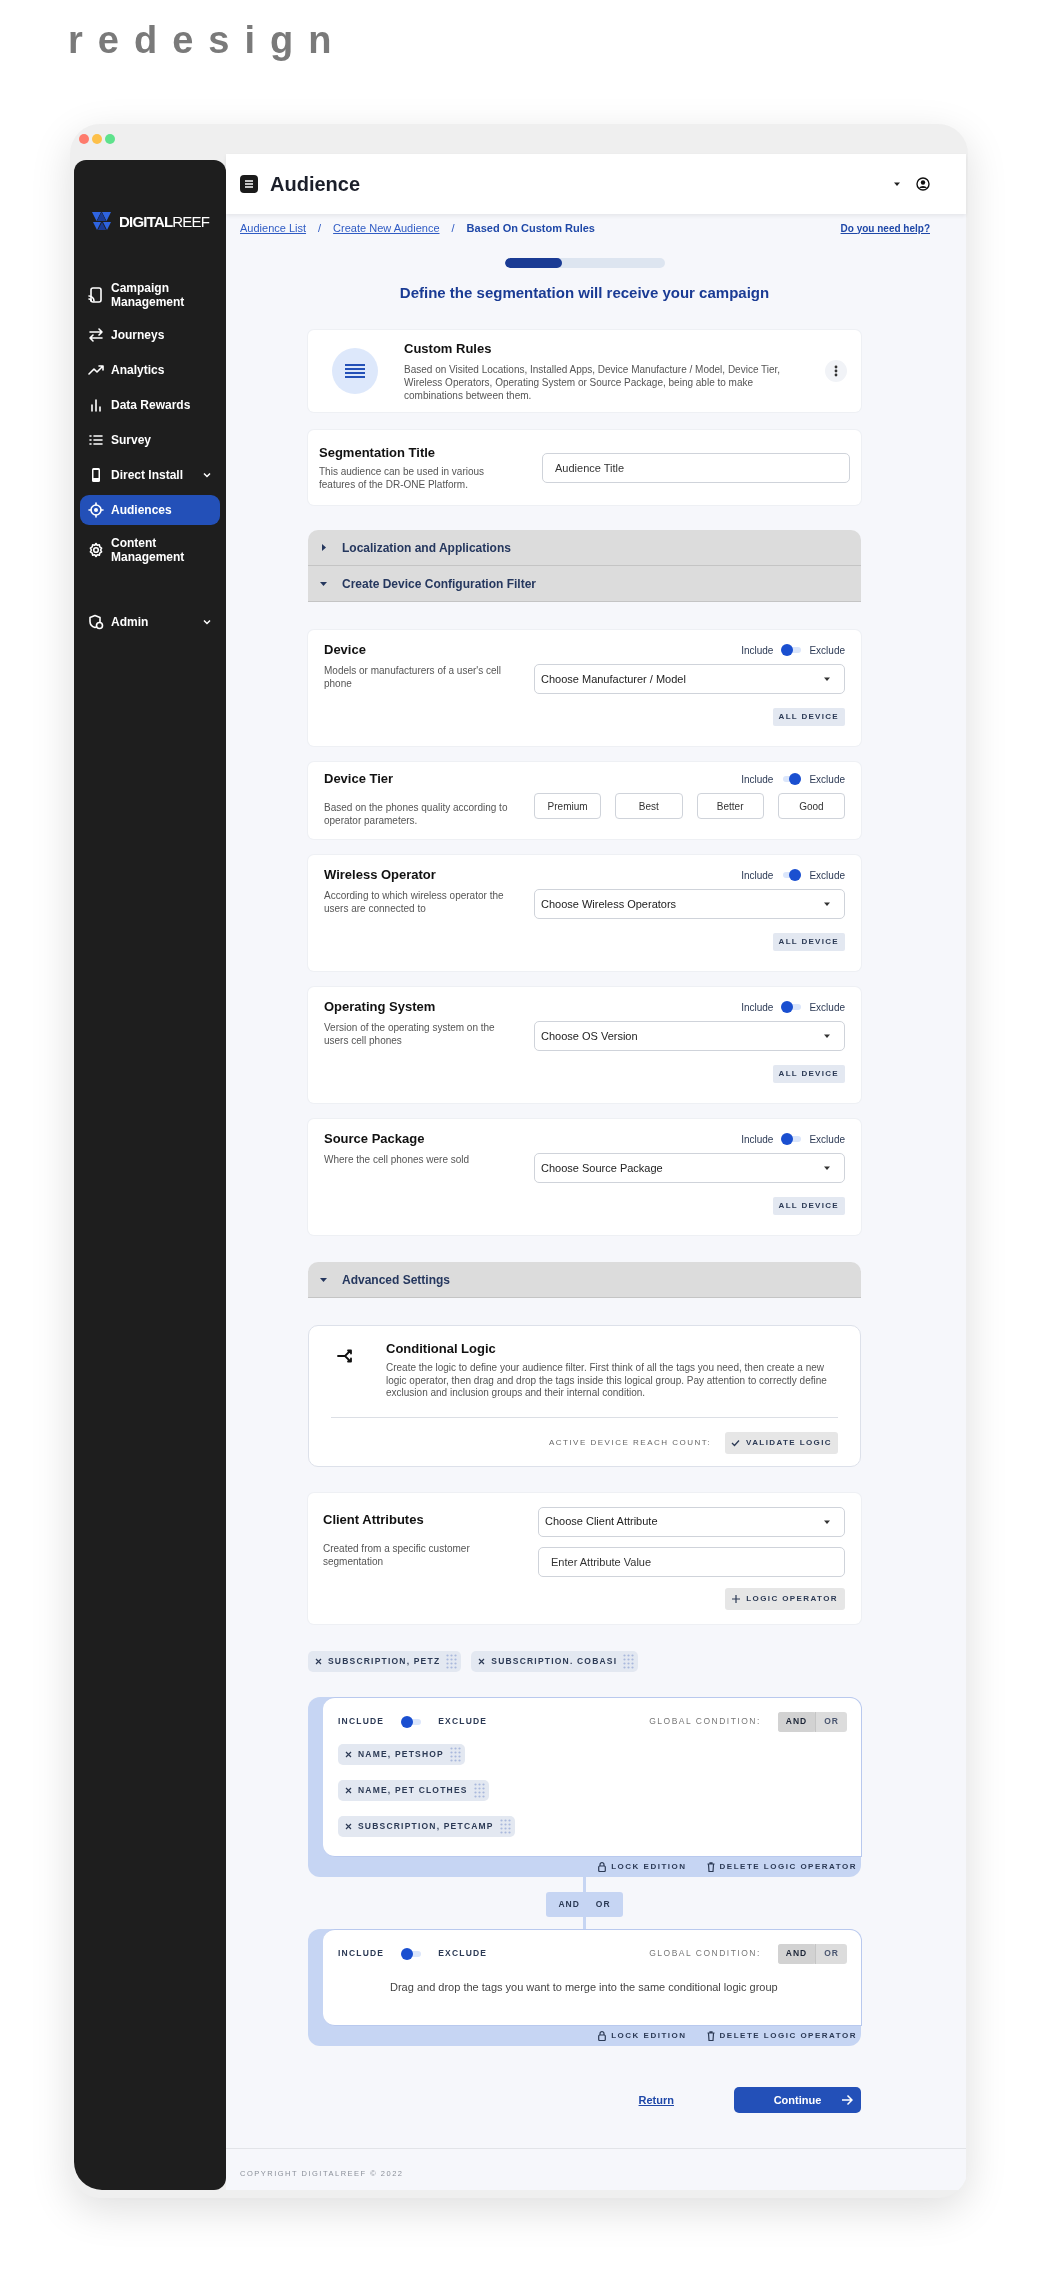  I want to click on lock-icon, so click(602, 1866).